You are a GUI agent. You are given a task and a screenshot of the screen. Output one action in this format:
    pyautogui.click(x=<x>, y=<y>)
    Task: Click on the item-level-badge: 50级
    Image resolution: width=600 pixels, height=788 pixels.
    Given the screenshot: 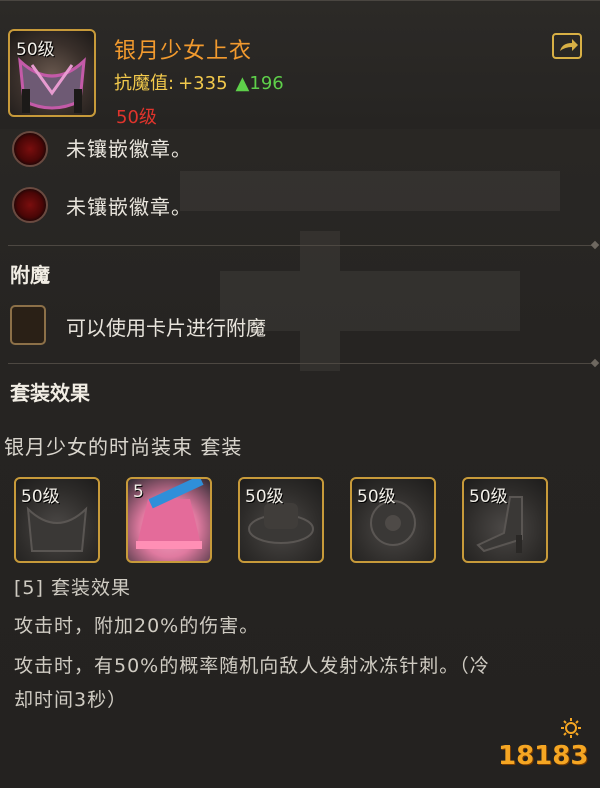 What is the action you would take?
    pyautogui.click(x=35, y=50)
    